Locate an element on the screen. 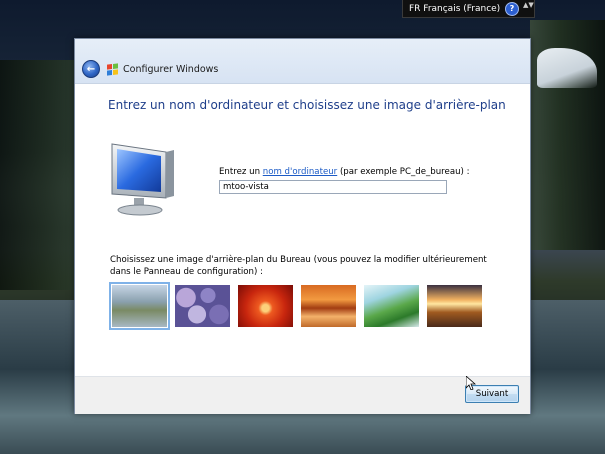 This screenshot has width=605, height=454. wallpaper-trees-left is located at coordinates (37, 175).